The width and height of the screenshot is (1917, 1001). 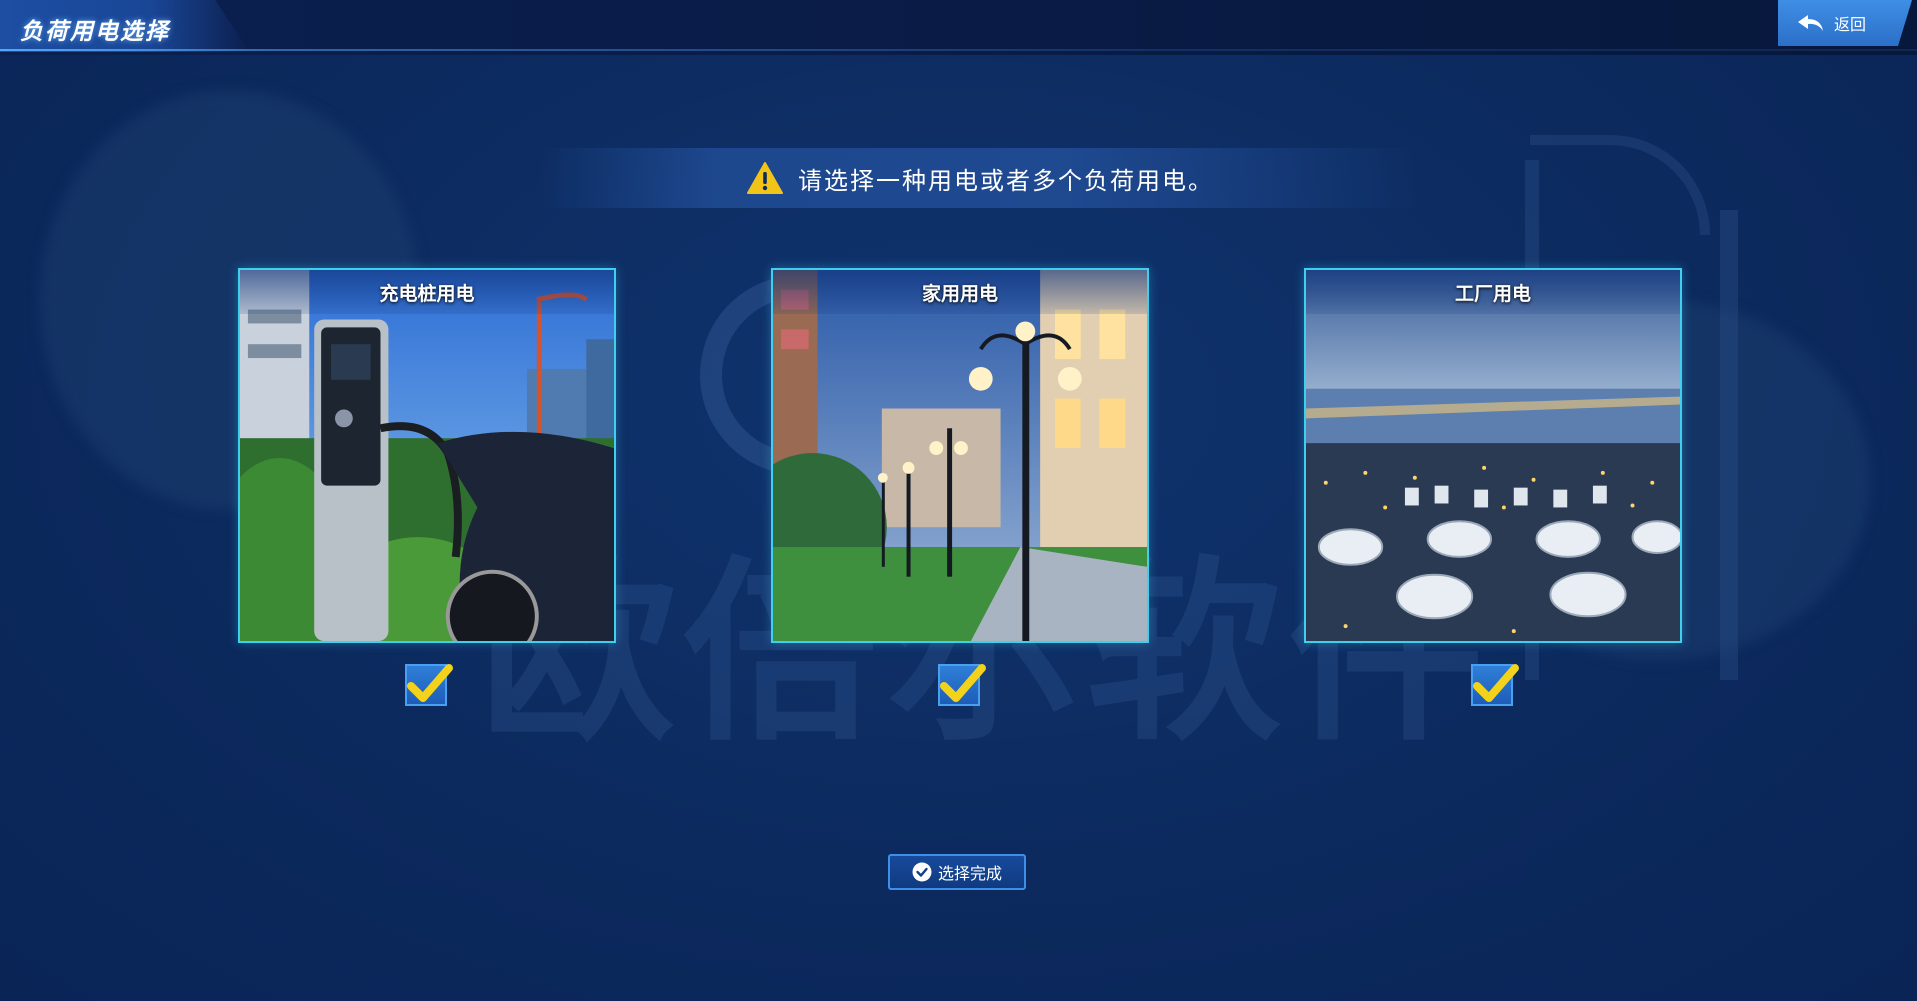 I want to click on back-button: 返回, so click(x=1845, y=23).